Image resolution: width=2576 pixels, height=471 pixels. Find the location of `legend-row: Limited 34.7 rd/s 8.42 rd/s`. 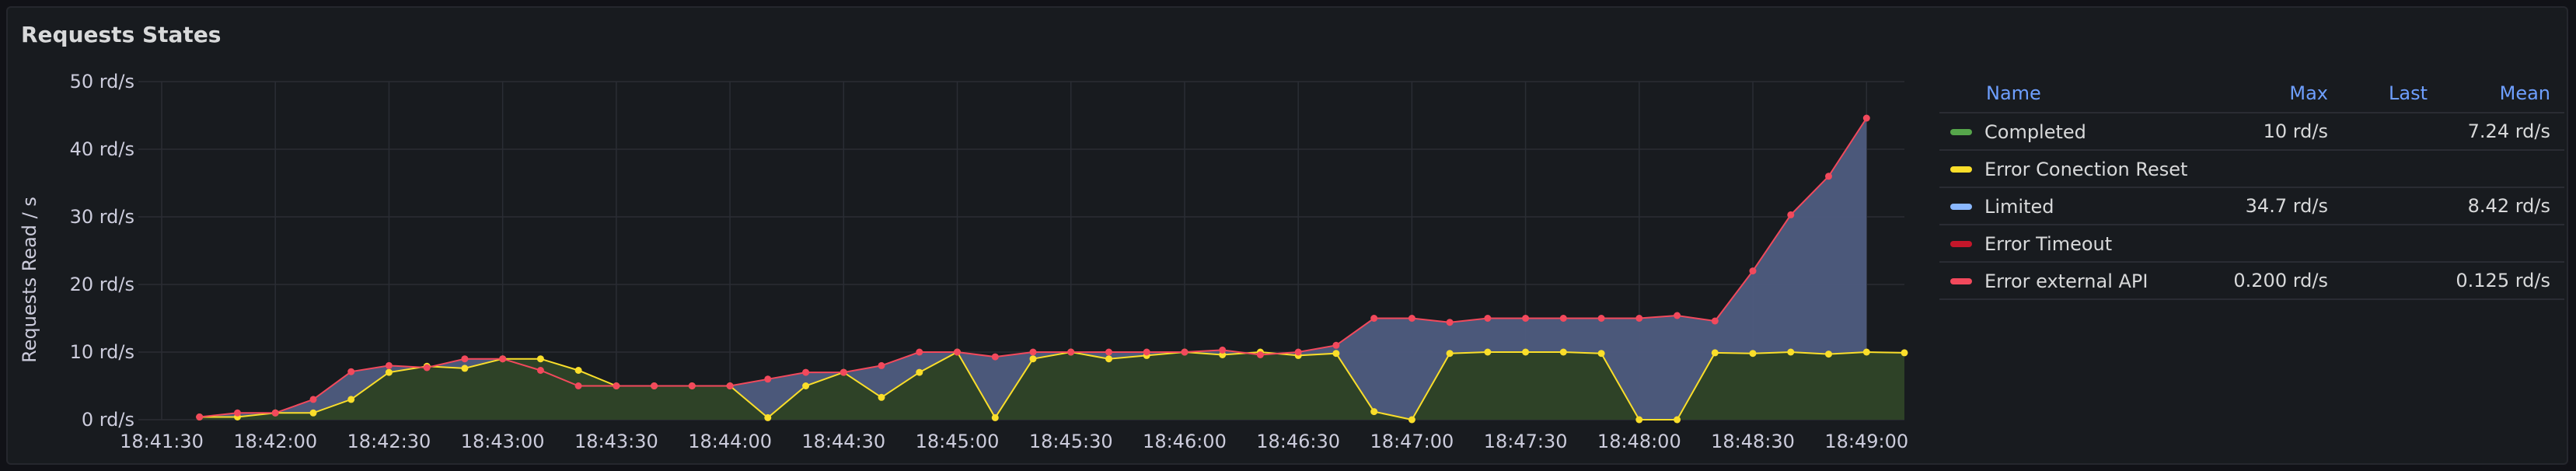

legend-row: Limited 34.7 rd/s 8.42 rd/s is located at coordinates (2252, 206).